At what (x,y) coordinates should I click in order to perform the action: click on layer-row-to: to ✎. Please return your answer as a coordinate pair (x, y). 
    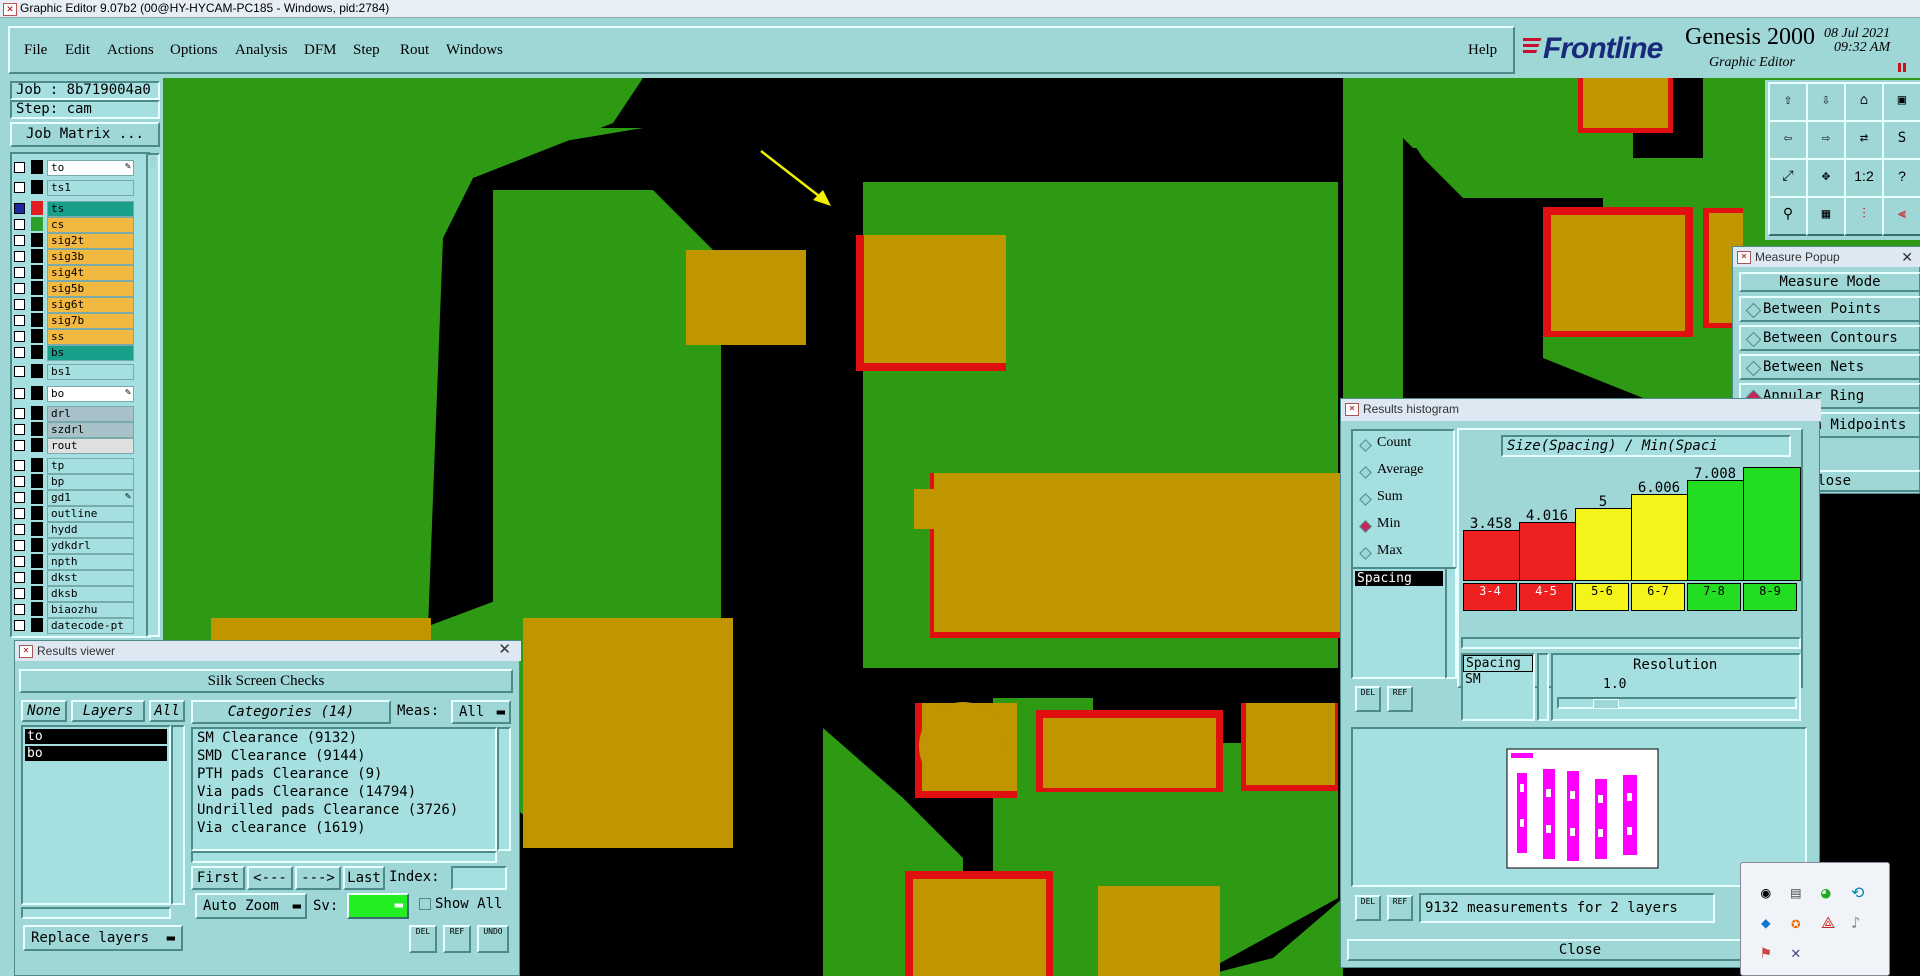
    Looking at the image, I should click on (73, 168).